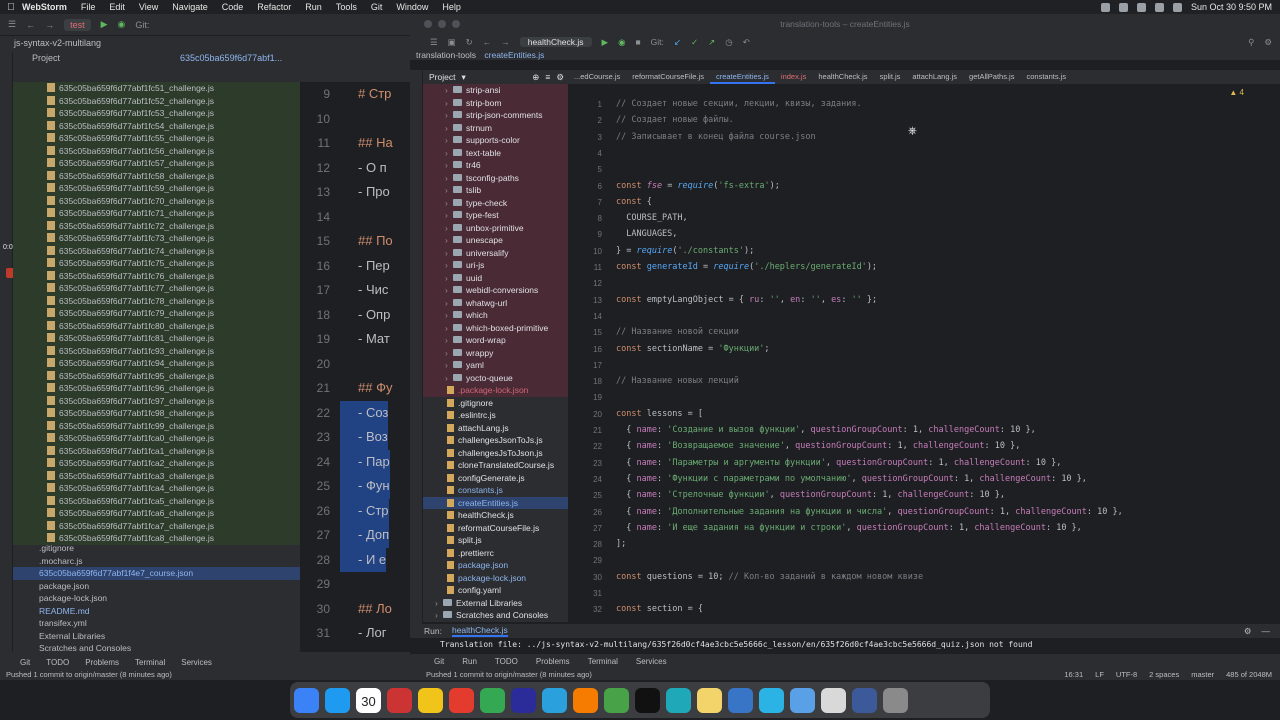  Describe the element at coordinates (495, 265) in the screenshot. I see `tree-item: › uri-js` at that location.